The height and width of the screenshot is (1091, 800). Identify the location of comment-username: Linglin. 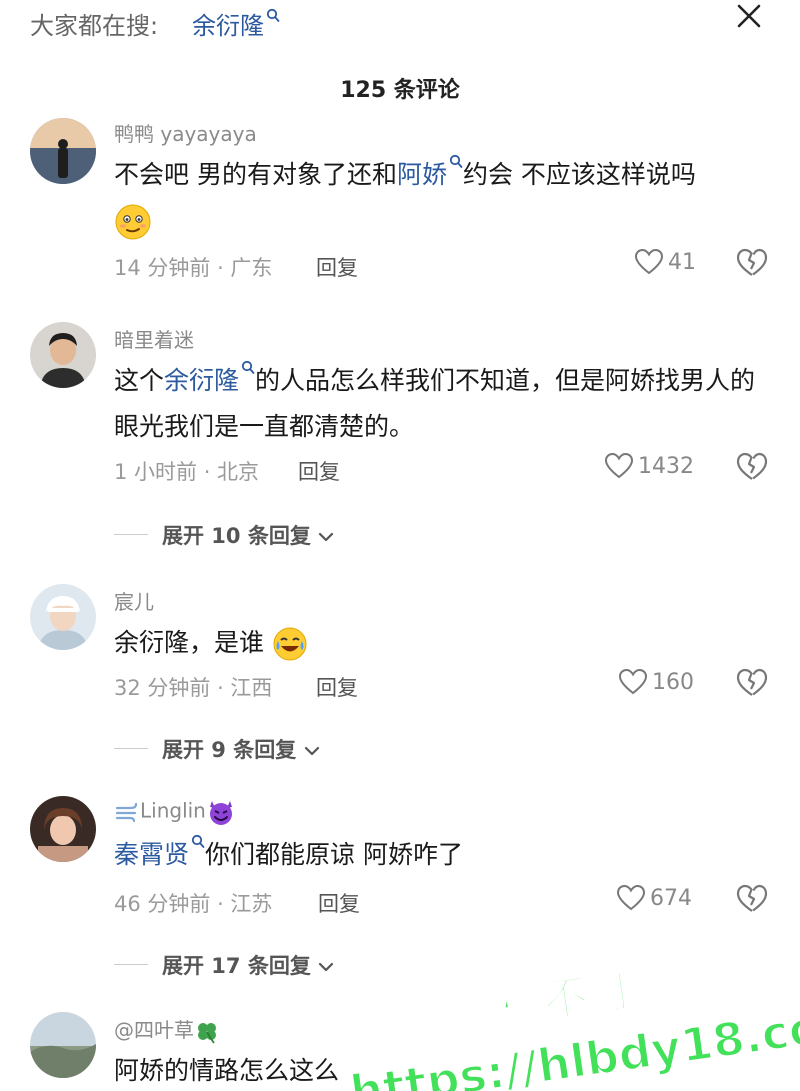
(173, 810).